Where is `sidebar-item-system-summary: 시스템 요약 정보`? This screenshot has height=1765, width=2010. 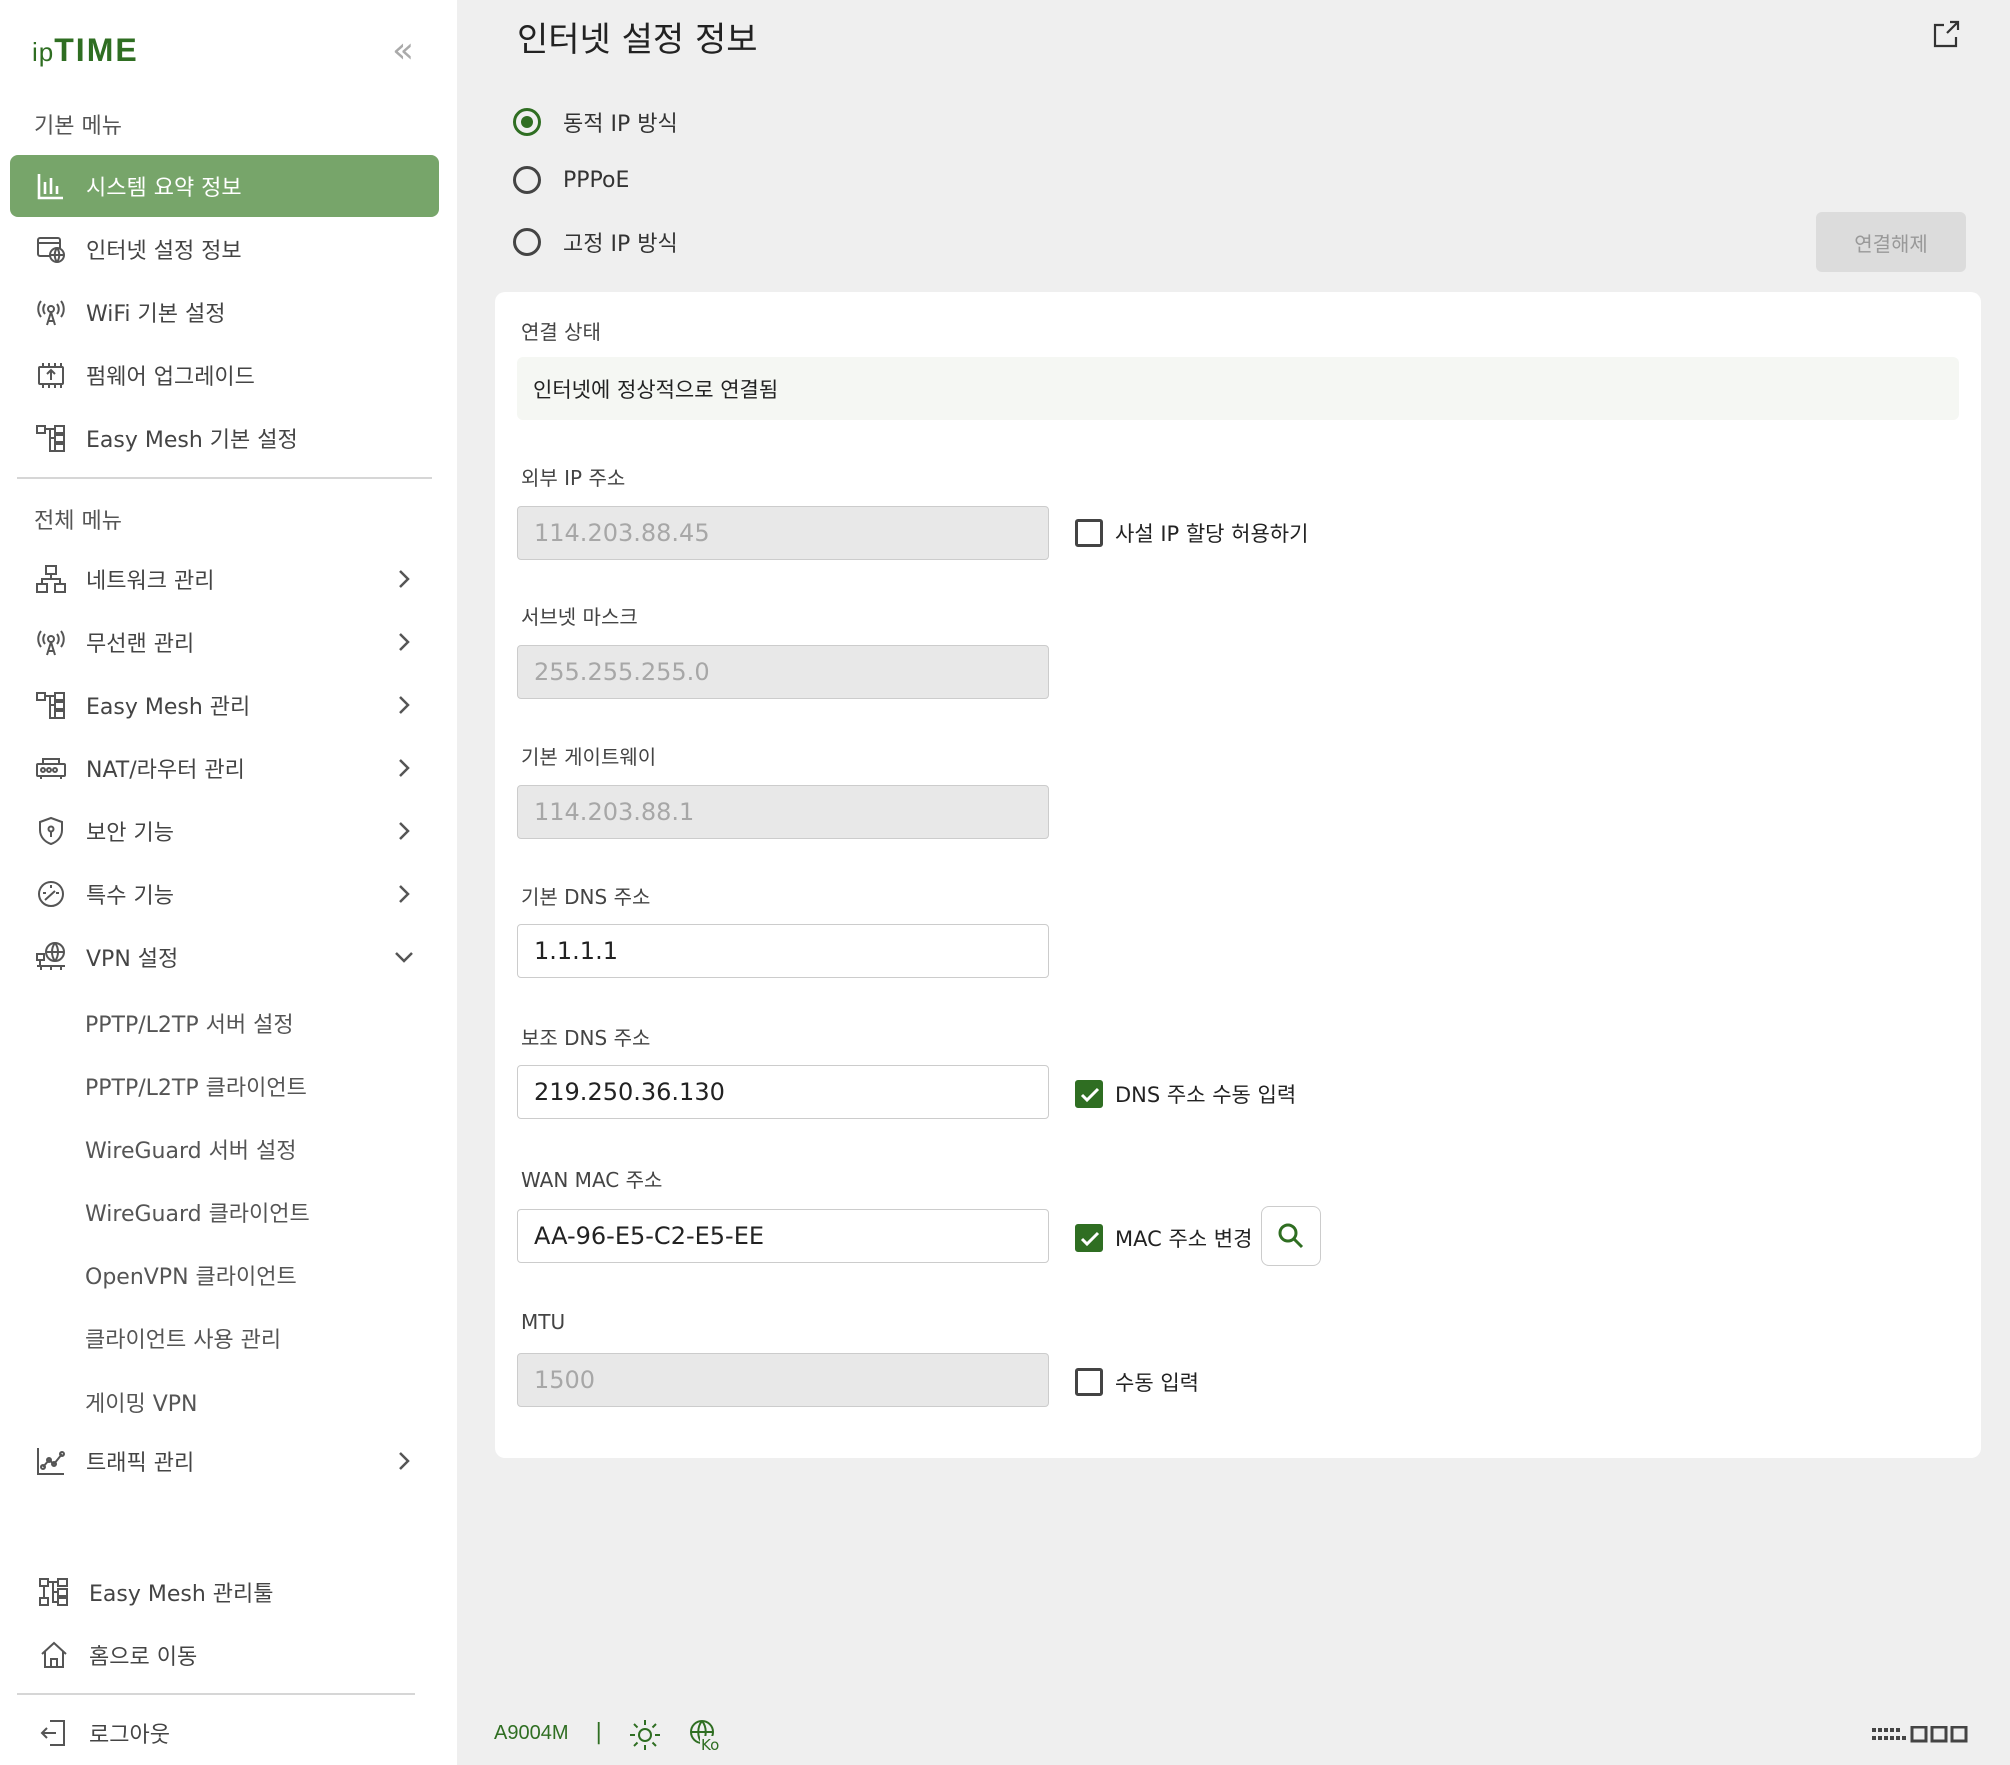 sidebar-item-system-summary: 시스템 요약 정보 is located at coordinates (224, 186).